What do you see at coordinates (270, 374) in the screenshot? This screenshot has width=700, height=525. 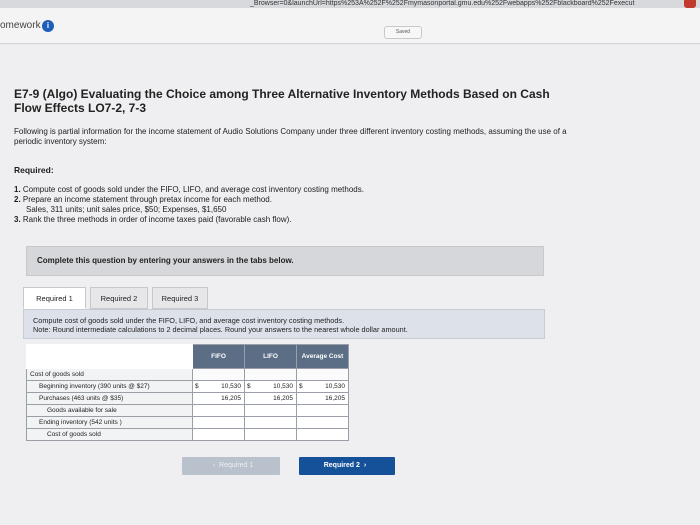 I see `cell-lifo` at bounding box center [270, 374].